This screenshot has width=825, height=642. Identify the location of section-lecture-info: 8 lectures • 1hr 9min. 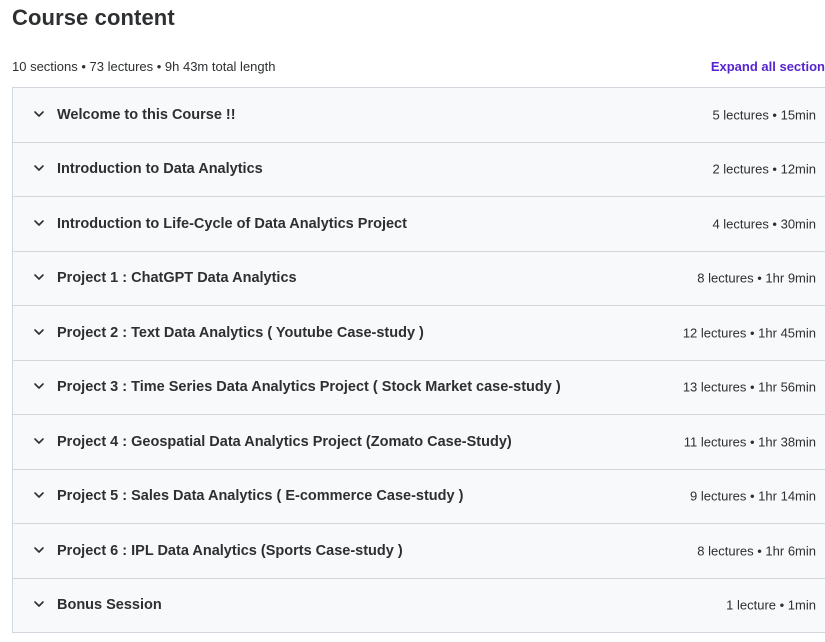
(756, 278).